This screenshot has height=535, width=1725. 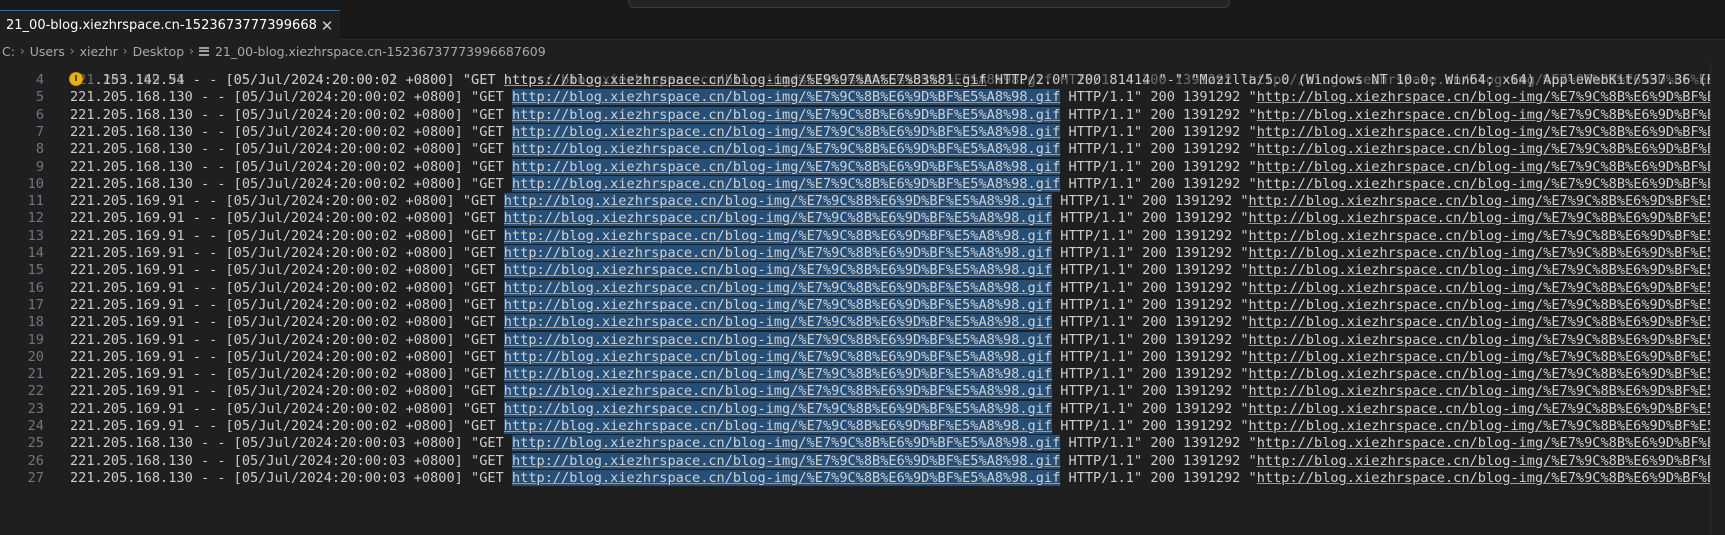 What do you see at coordinates (159, 51) in the screenshot?
I see `breadcrumb-item-desktop: Desktop` at bounding box center [159, 51].